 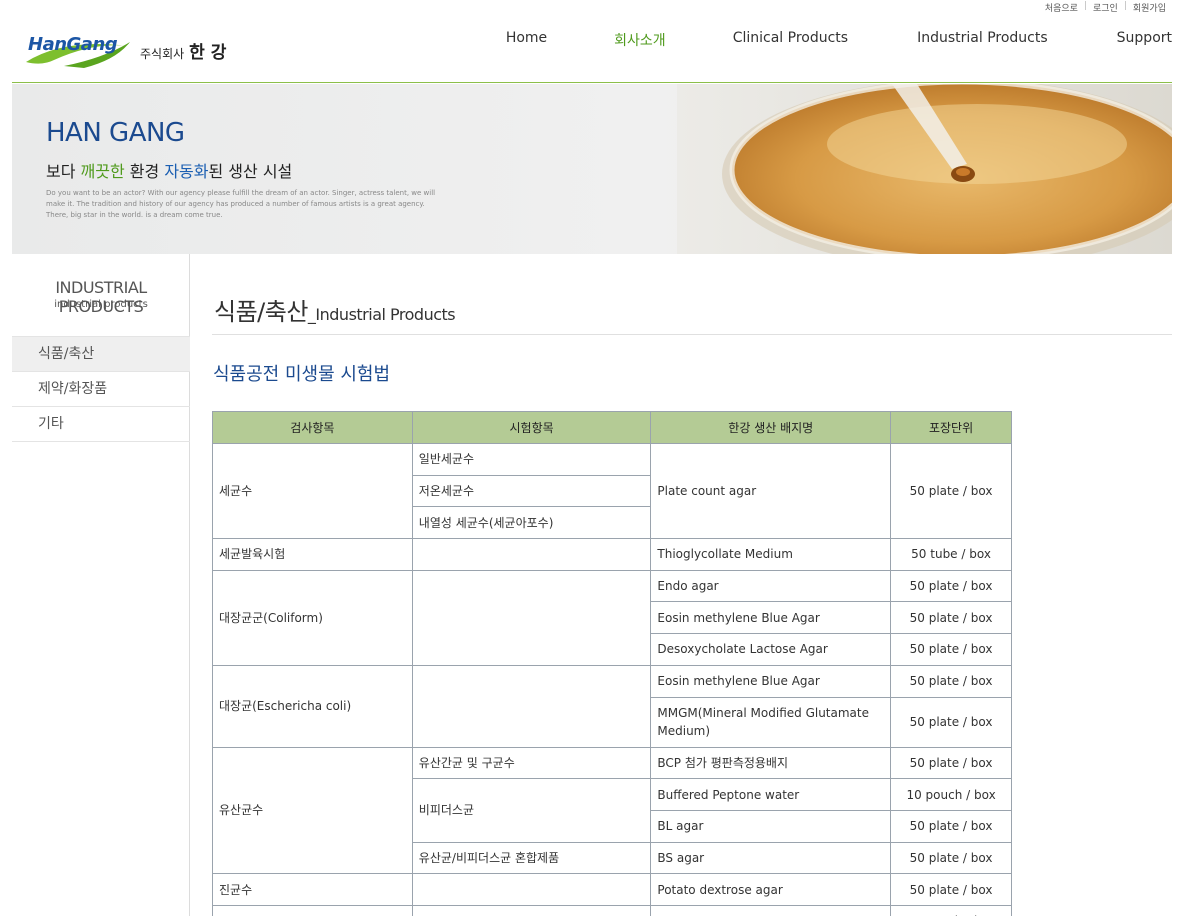 I want to click on cell-test: 유산간균 및 구균수, so click(x=531, y=763).